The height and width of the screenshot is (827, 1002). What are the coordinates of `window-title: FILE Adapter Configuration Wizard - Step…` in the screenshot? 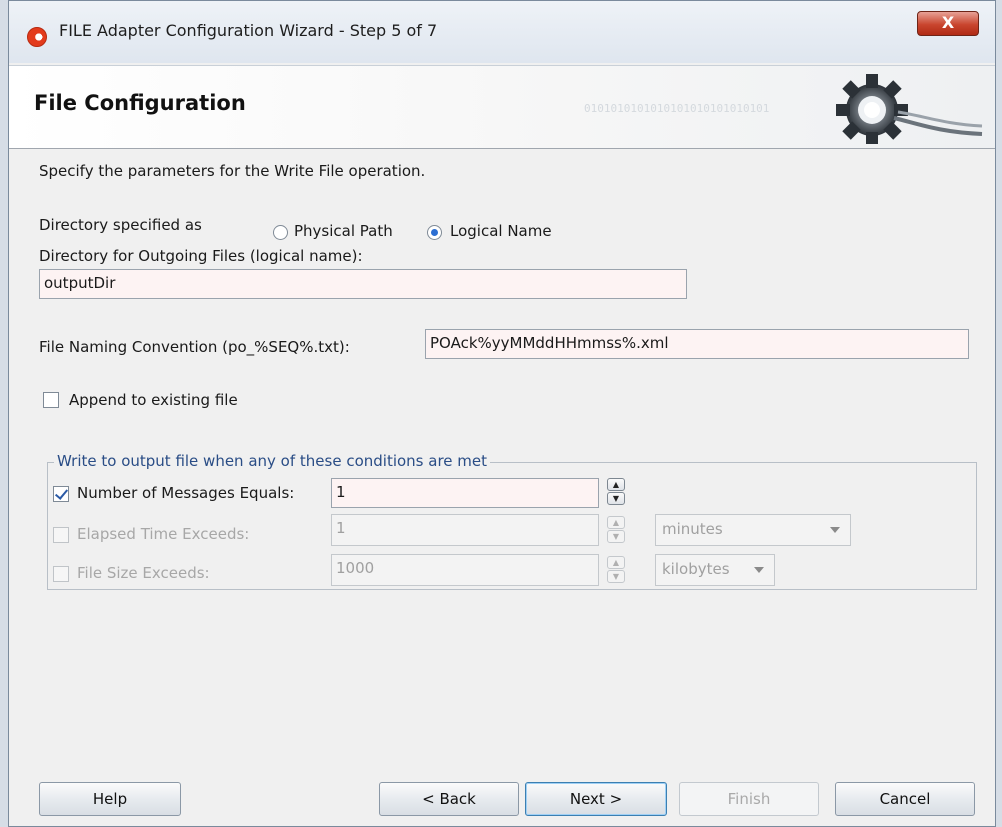 It's located at (248, 30).